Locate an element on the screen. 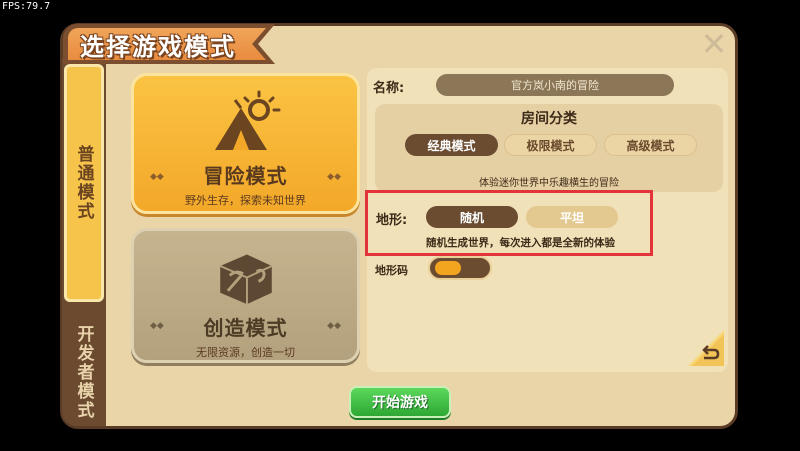 The width and height of the screenshot is (800, 451). seed-label: 地形码 is located at coordinates (391, 270).